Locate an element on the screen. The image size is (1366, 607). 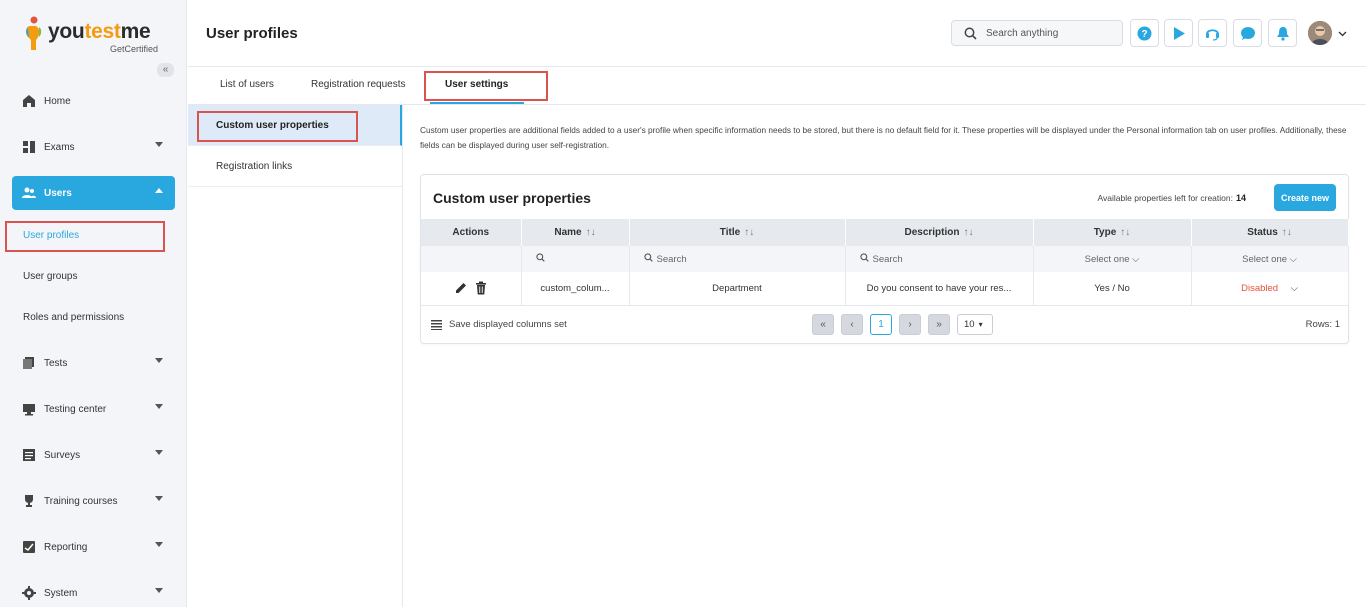
trash-icon is located at coordinates (481, 288).